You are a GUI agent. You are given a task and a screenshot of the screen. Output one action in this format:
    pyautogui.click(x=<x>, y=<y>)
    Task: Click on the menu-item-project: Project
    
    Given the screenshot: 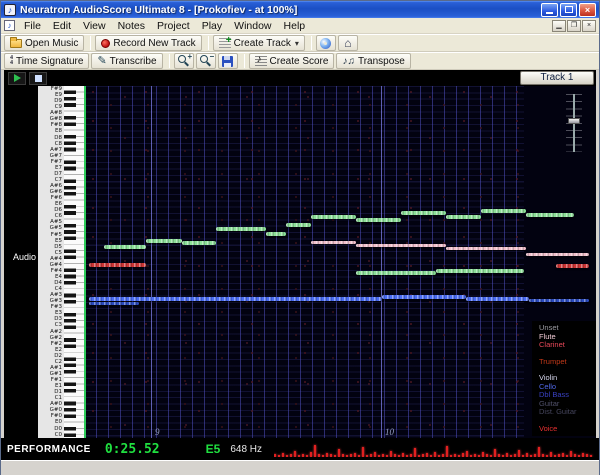 What is the action you would take?
    pyautogui.click(x=173, y=26)
    